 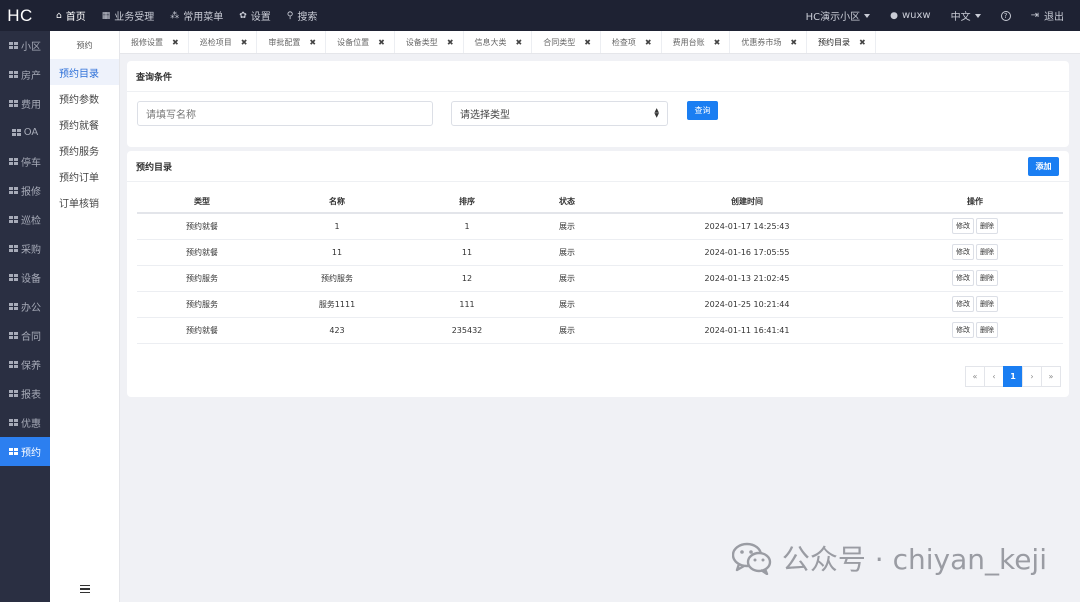 I want to click on query-button: 查询, so click(x=702, y=110).